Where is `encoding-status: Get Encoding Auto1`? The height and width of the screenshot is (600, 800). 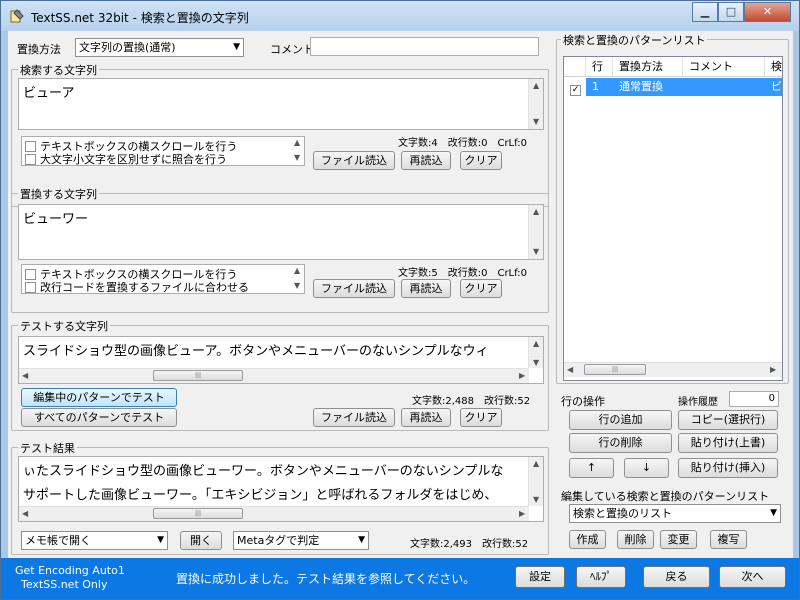
encoding-status: Get Encoding Auto1 is located at coordinates (70, 570).